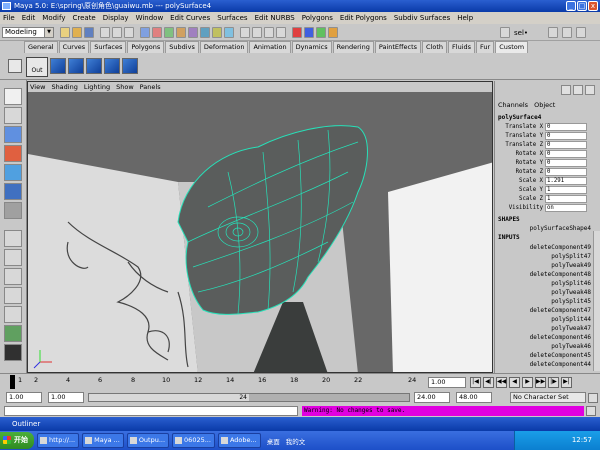 This screenshot has width=600, height=450. Describe the element at coordinates (13, 96) in the screenshot. I see `select-tool-icon` at that location.